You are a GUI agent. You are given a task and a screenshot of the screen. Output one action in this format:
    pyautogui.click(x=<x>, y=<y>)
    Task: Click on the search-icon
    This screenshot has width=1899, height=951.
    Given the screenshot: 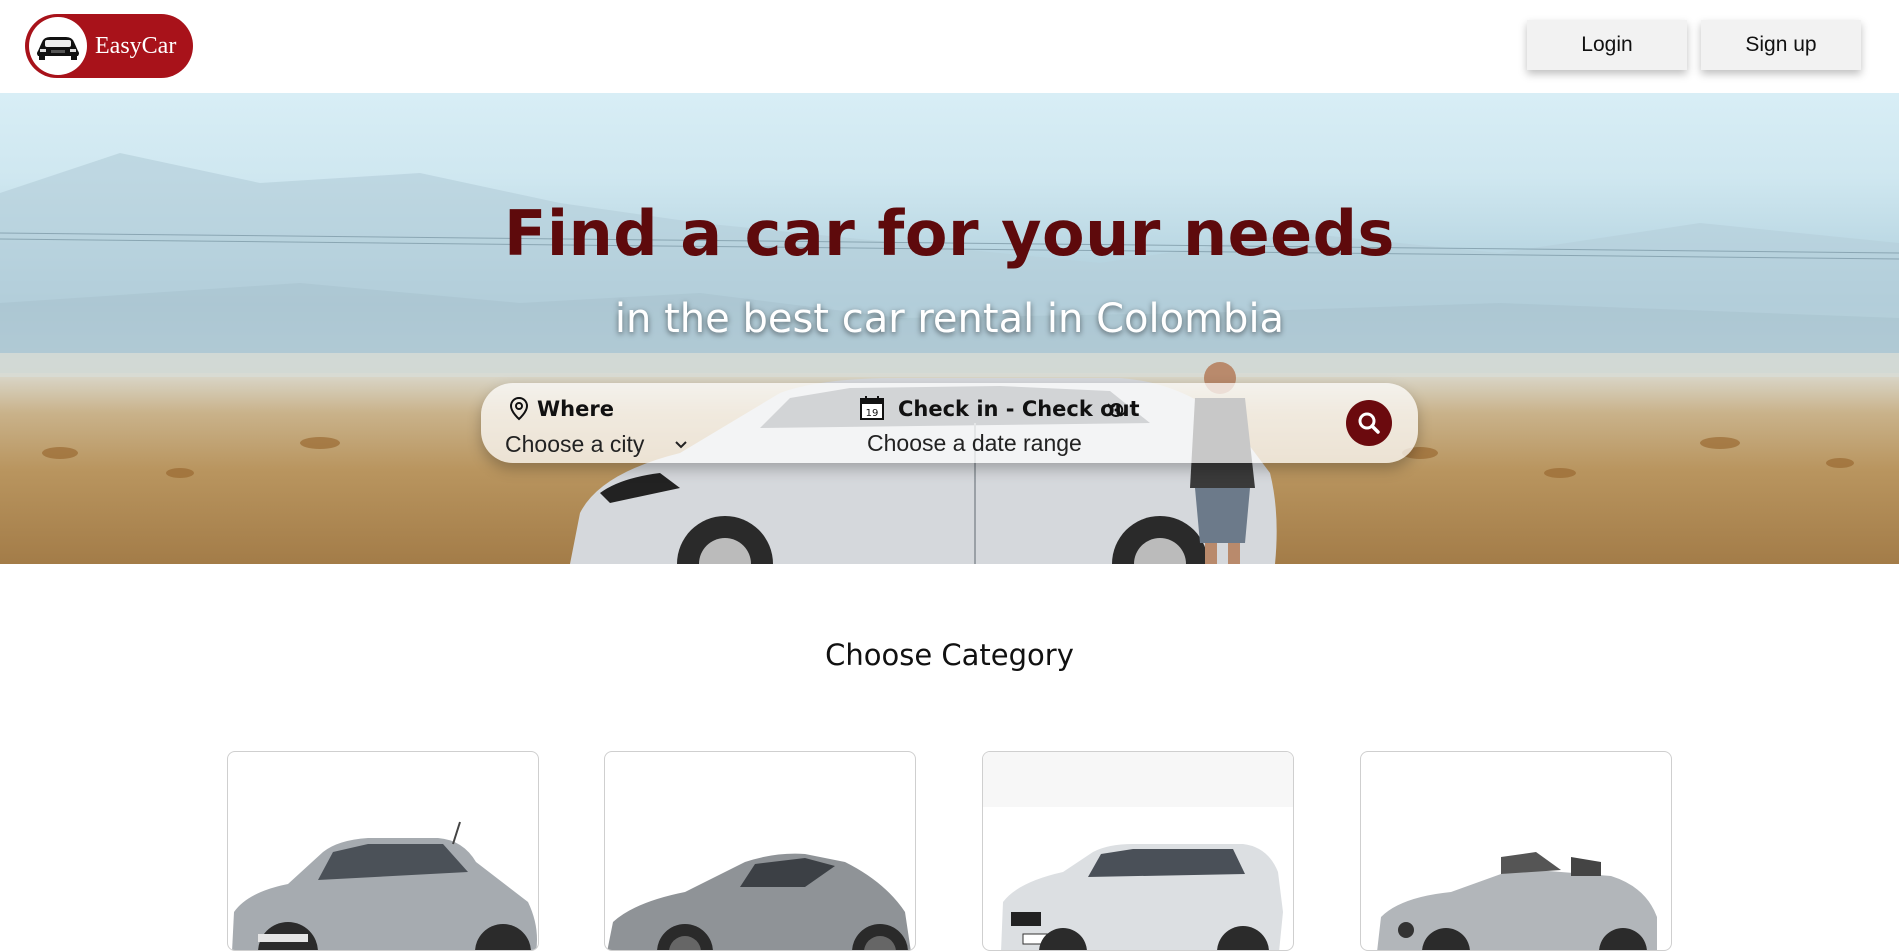 What is the action you would take?
    pyautogui.click(x=1369, y=423)
    